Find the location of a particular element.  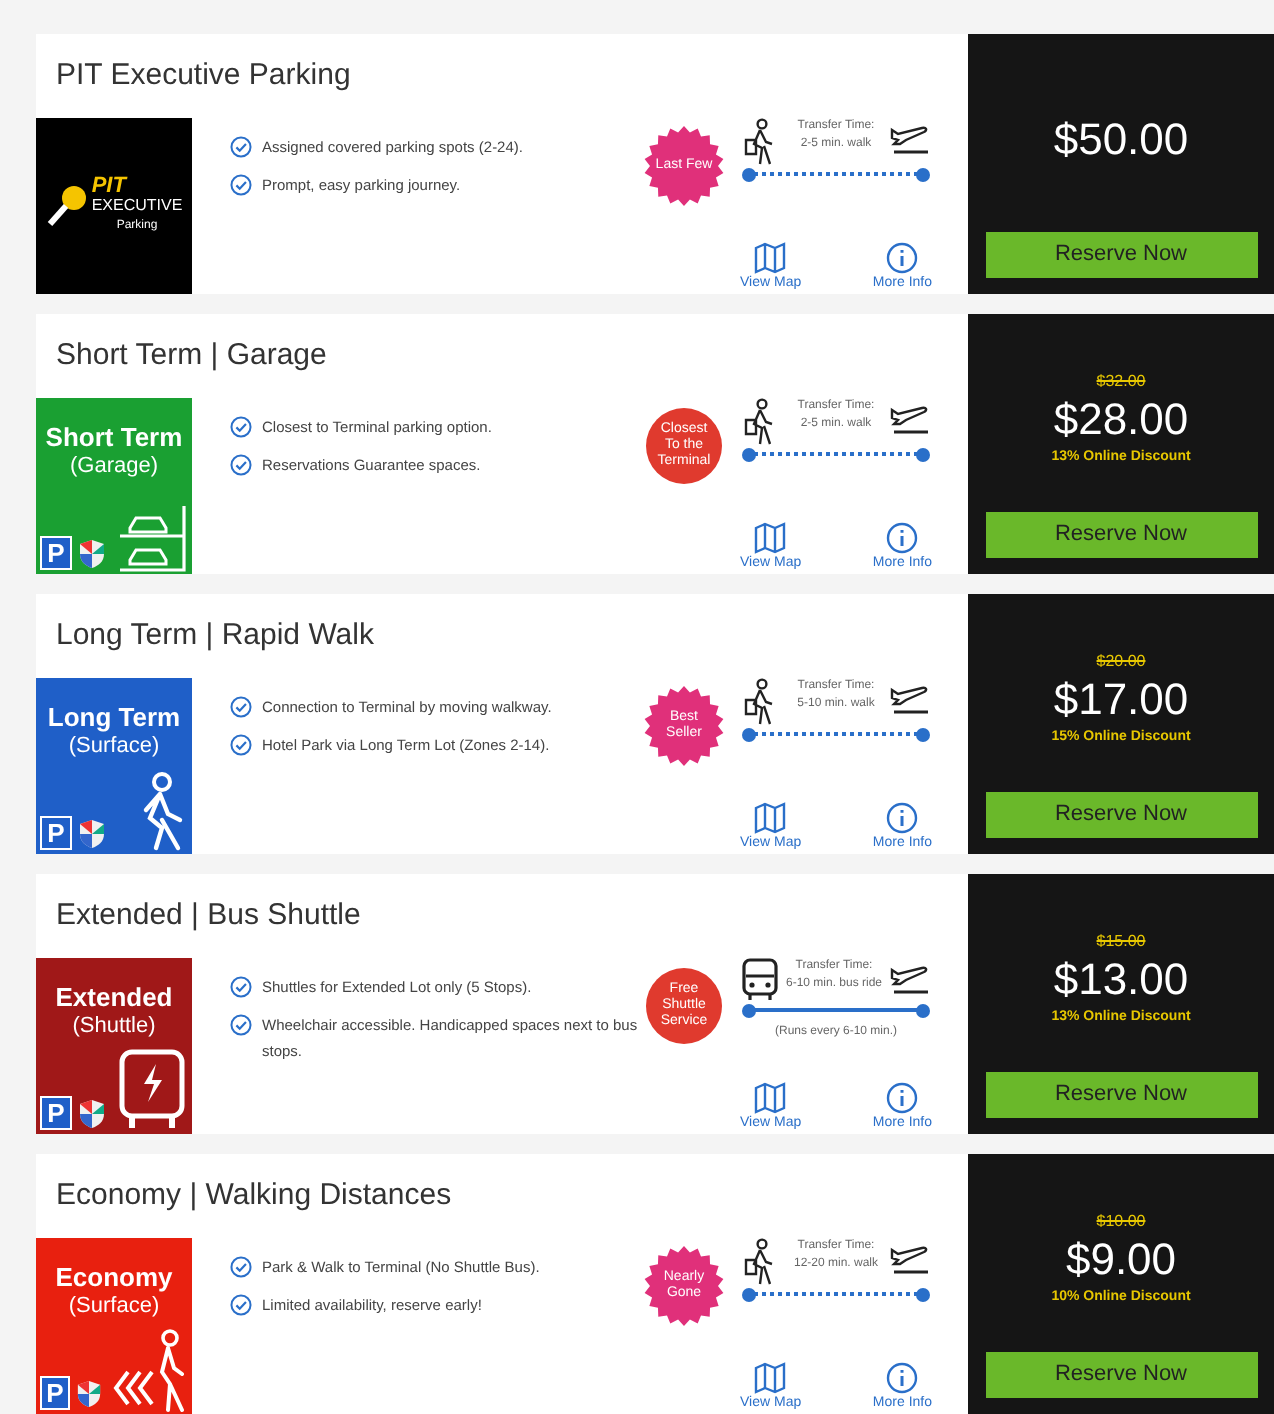

price: $17.00 is located at coordinates (1121, 699).